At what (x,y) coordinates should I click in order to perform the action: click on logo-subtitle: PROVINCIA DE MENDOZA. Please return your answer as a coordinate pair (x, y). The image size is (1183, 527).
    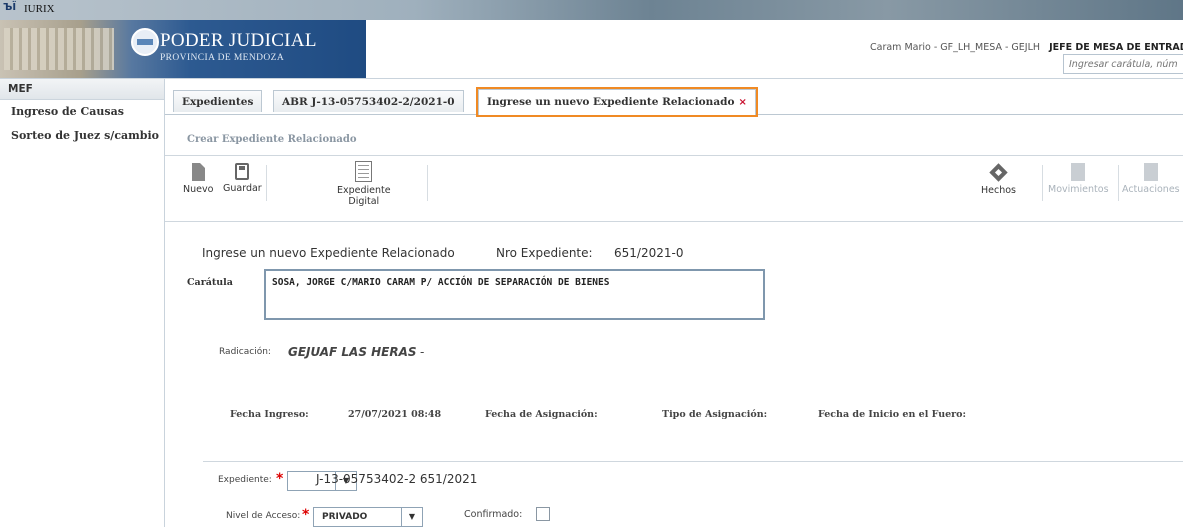
    Looking at the image, I should click on (222, 58).